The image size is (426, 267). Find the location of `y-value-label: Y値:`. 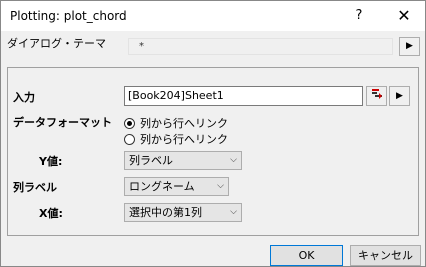

y-value-label: Y値: is located at coordinates (51, 161).